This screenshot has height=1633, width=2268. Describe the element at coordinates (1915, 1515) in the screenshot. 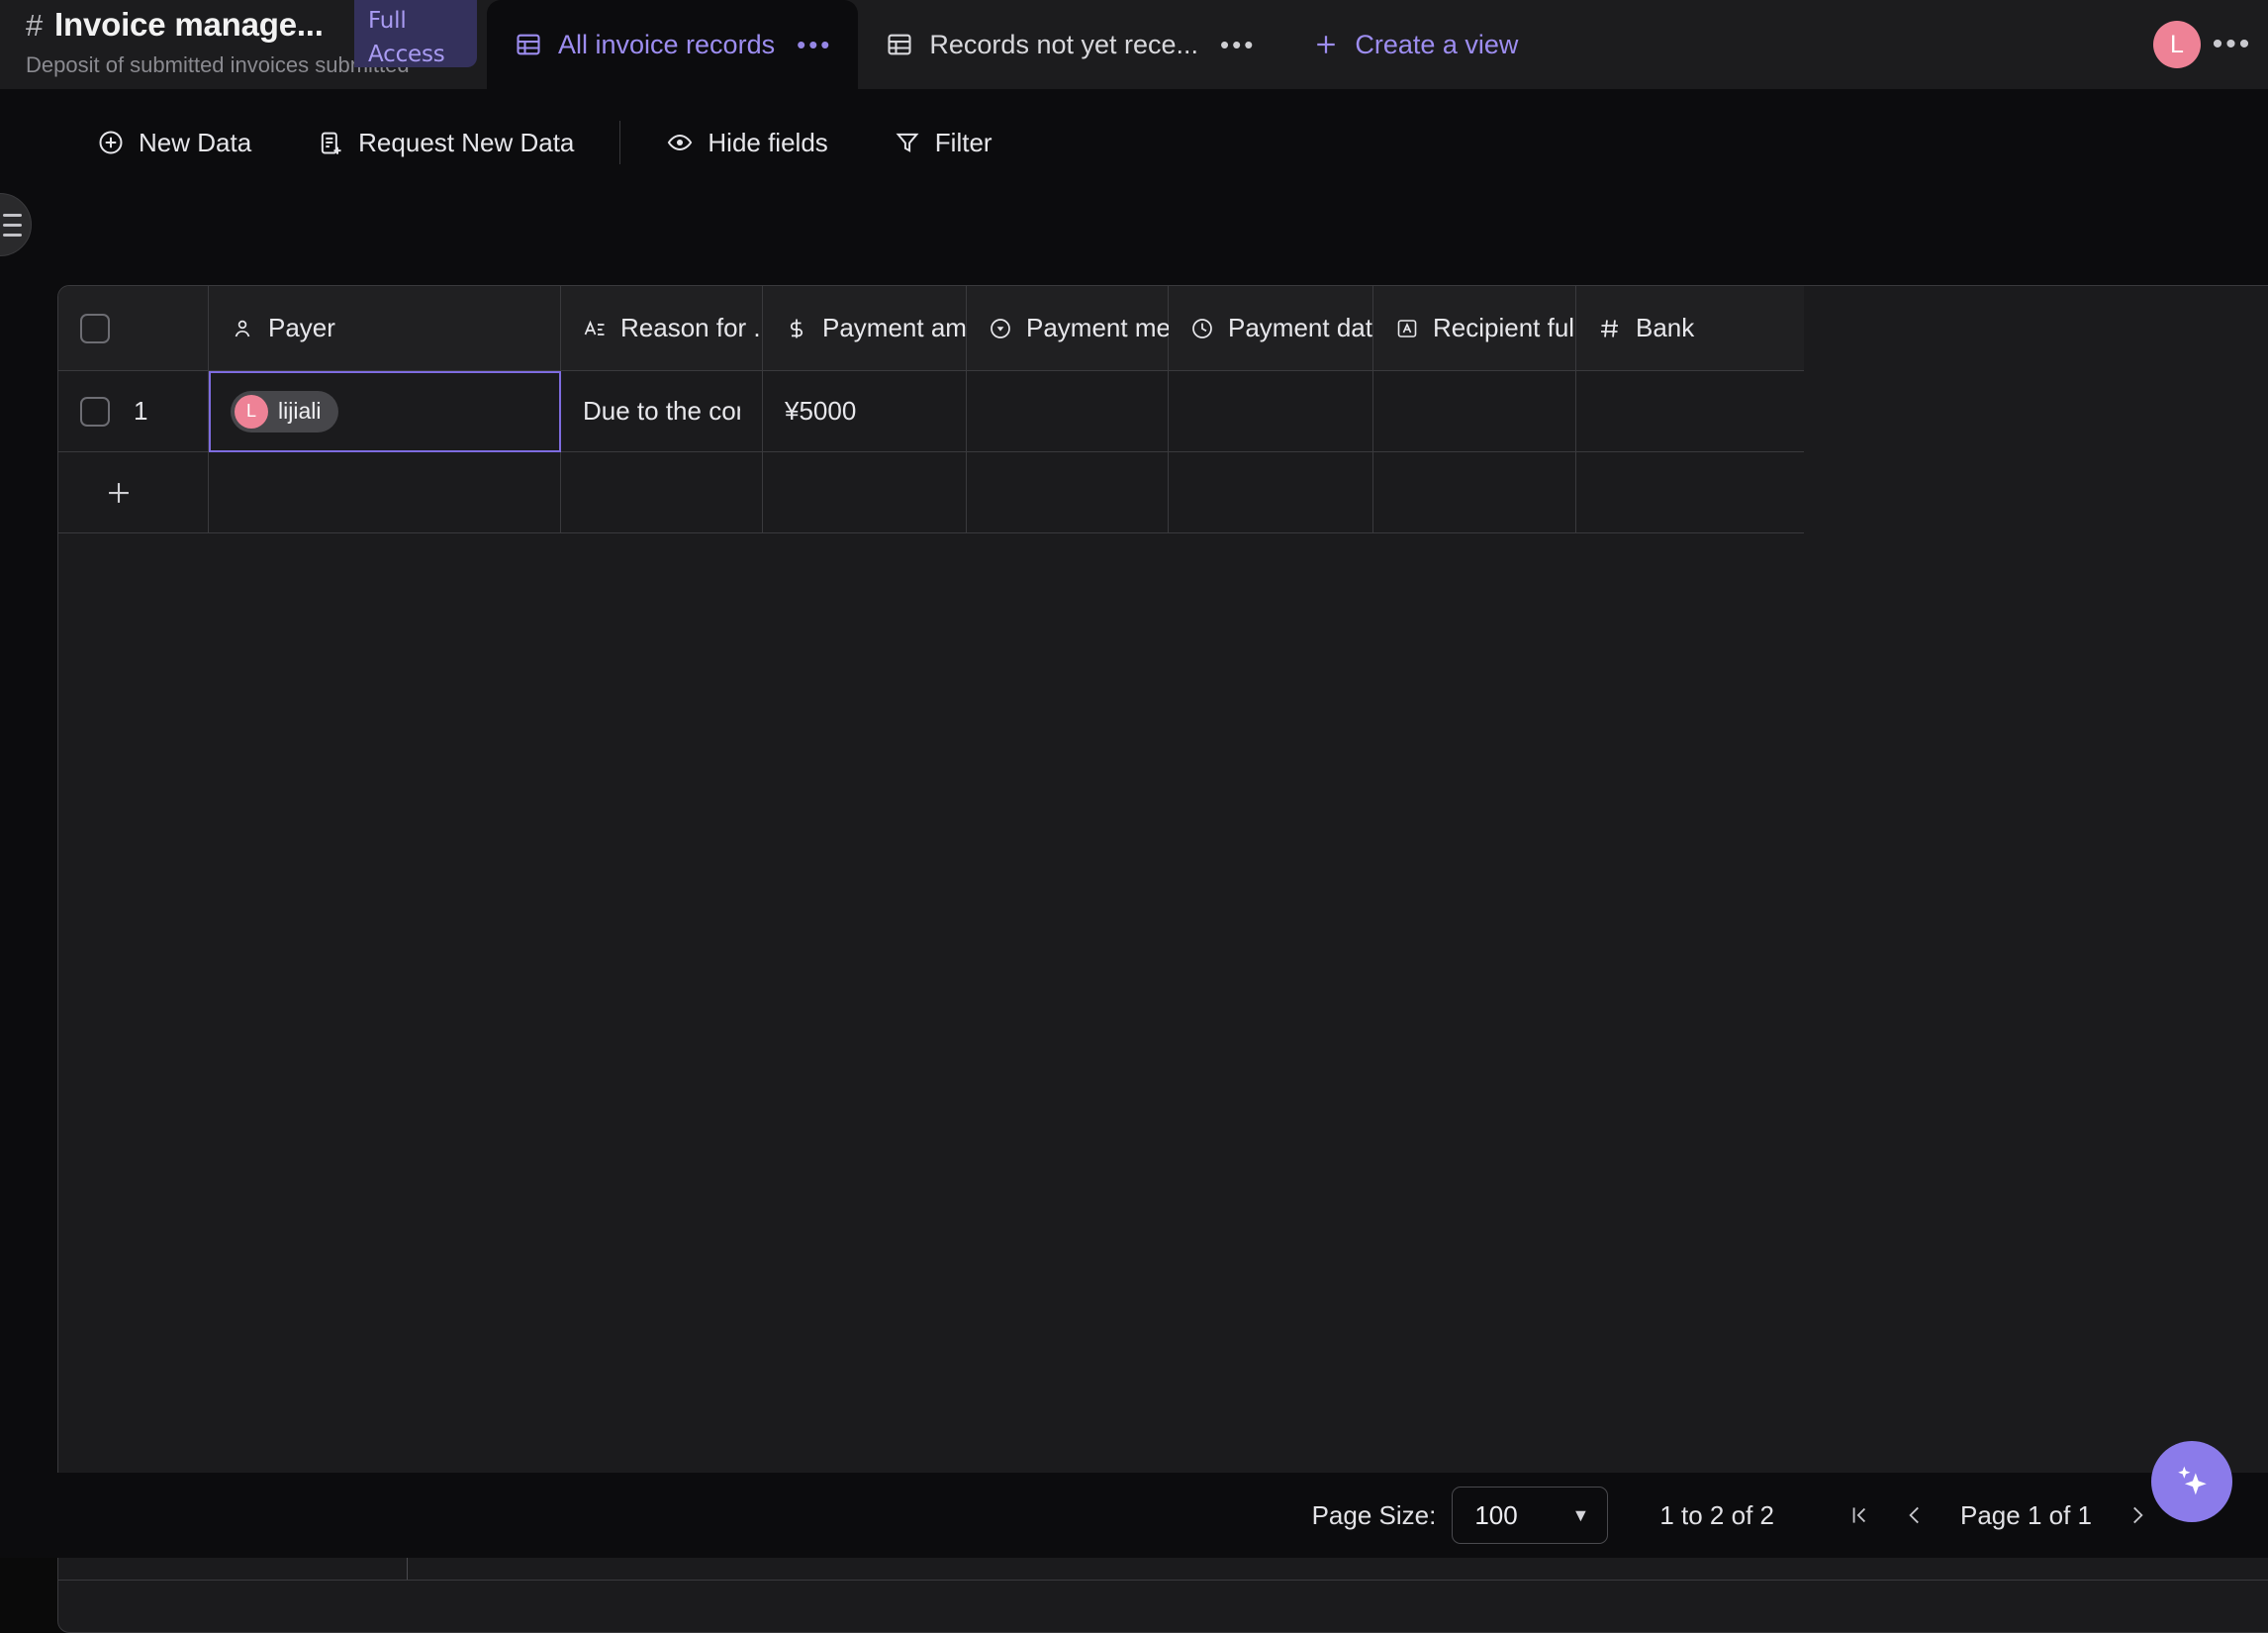

I see `previous-page-button` at that location.